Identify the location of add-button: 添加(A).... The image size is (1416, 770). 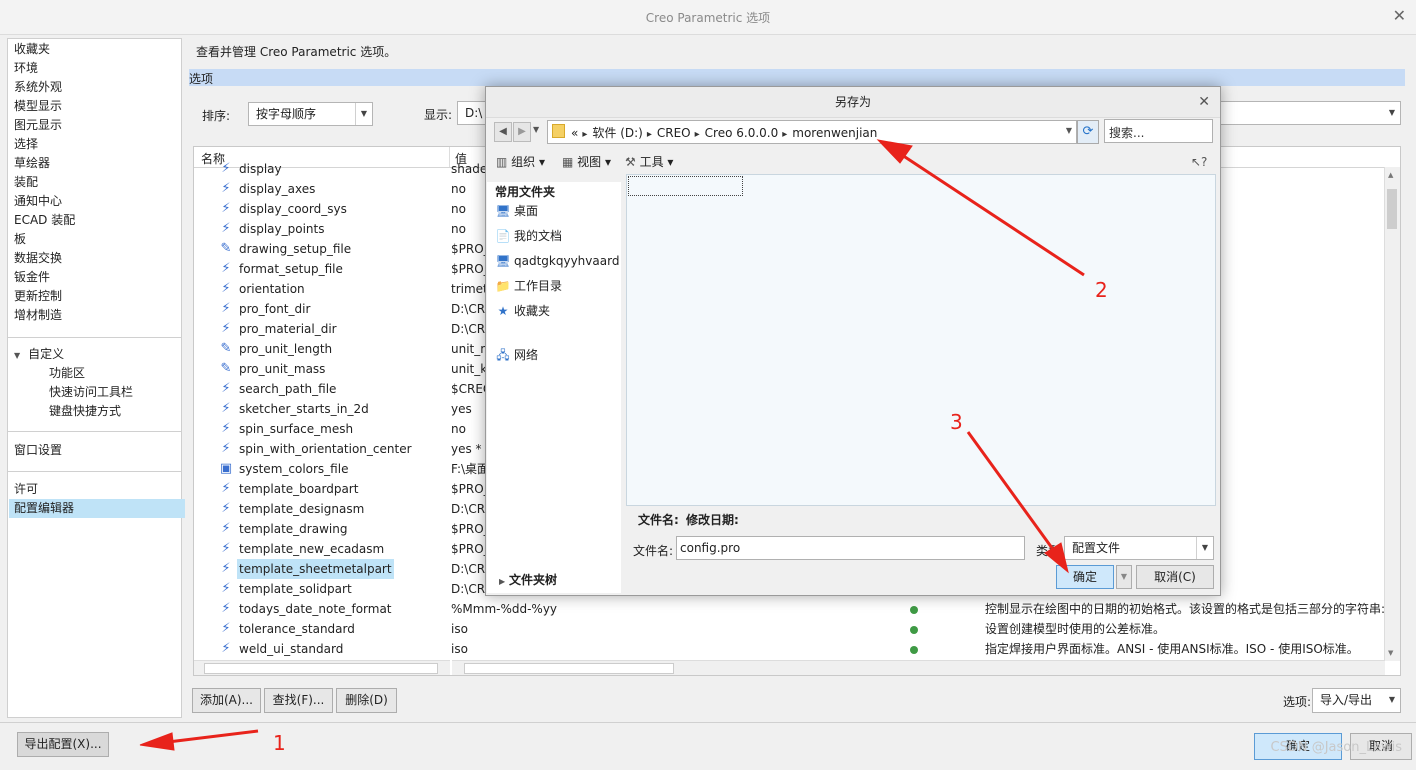
(226, 700).